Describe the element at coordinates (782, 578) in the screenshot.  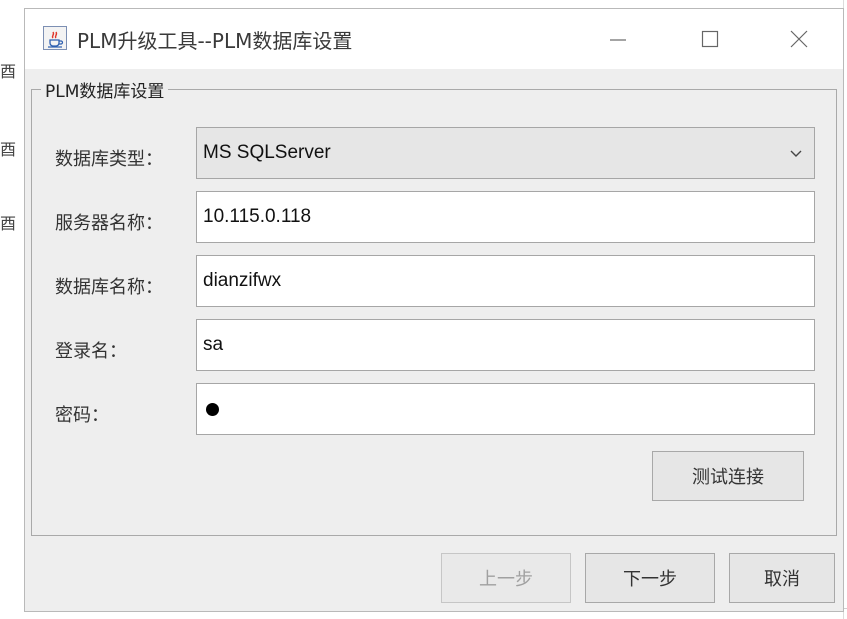
I see `cancel-button: 取消` at that location.